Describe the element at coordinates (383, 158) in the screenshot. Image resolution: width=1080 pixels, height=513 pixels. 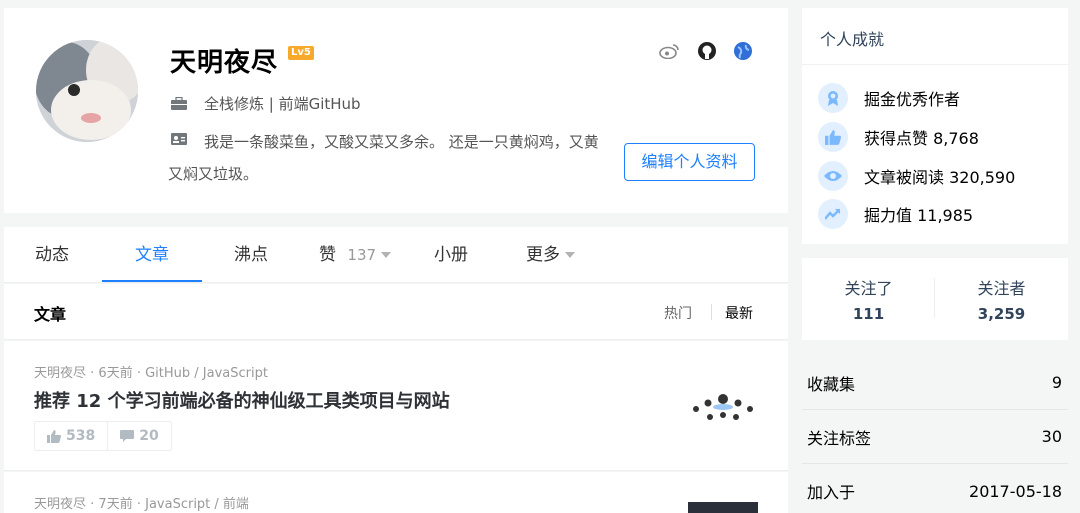
I see `bio: 我是一条酸菜鱼，又酸又菜又多余。 还是一只黄焖鸡，又黄又焖又垃圾。` at that location.